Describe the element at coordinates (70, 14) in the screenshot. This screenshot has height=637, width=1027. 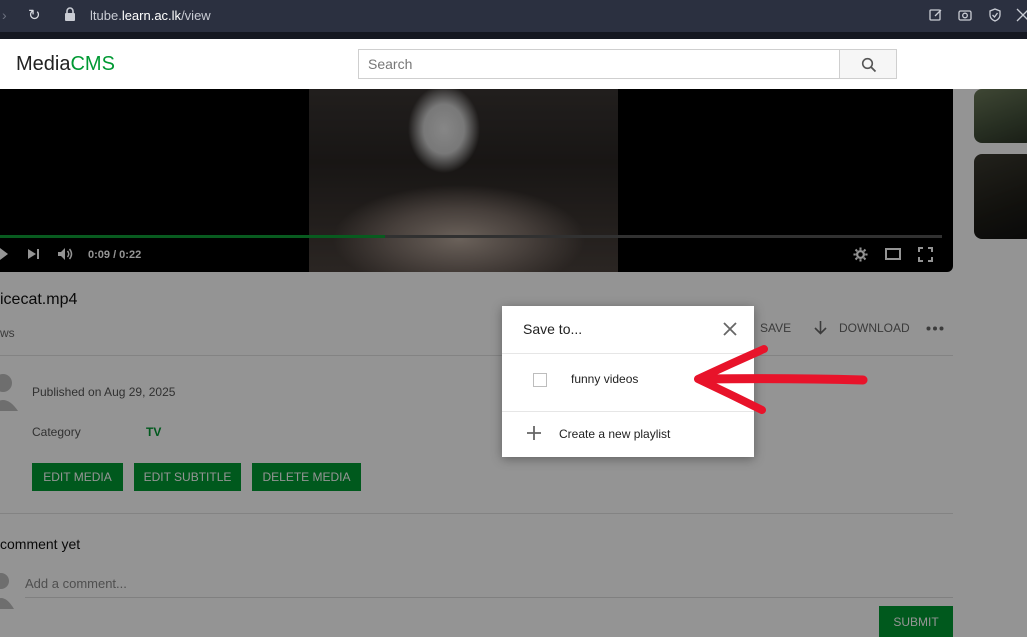
I see `lock-icon` at that location.